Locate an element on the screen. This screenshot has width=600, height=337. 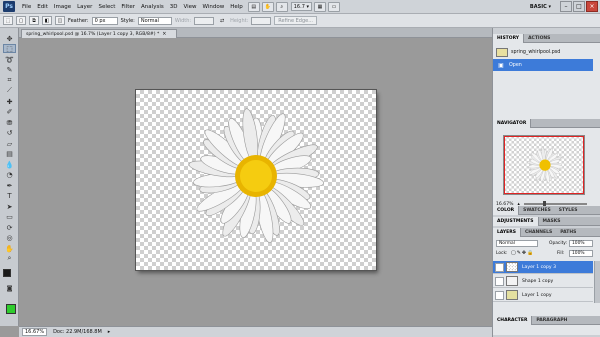
navigator-zoom-slider is located at coordinates (555, 204).